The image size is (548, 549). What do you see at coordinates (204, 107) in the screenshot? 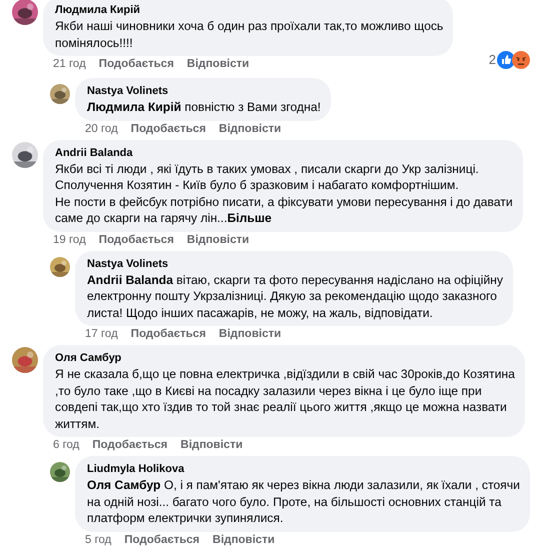
I see `comment-text: Людмила Кирій повністю з Вами згодна!` at bounding box center [204, 107].